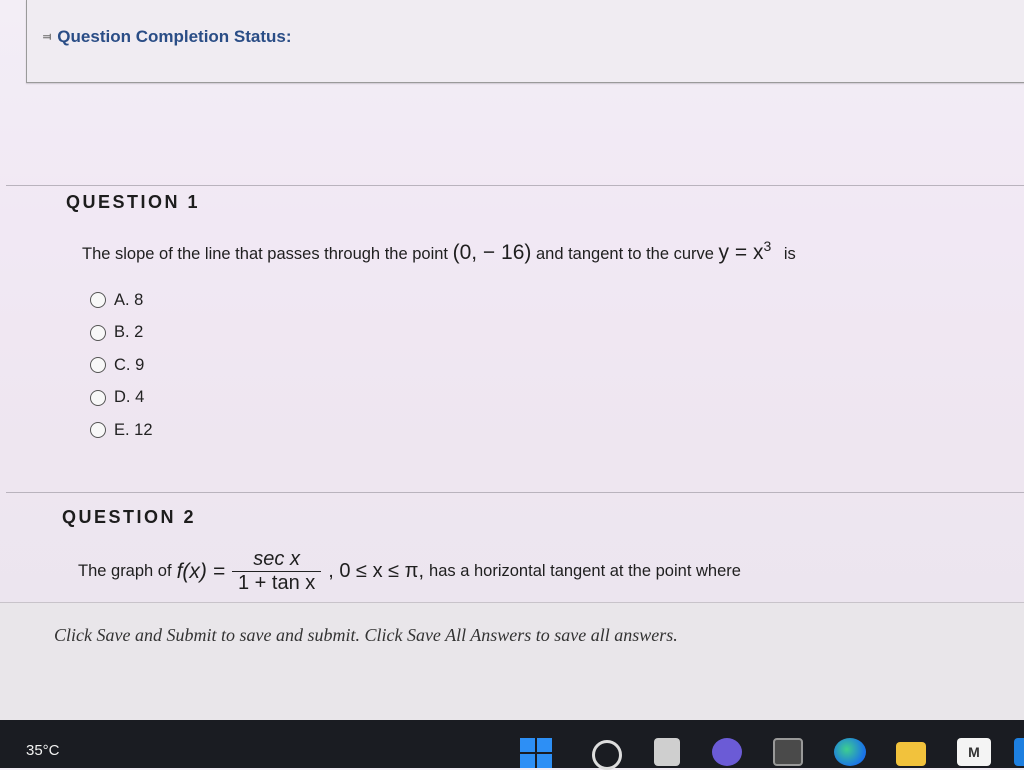 This screenshot has width=1024, height=770. Describe the element at coordinates (129, 517) in the screenshot. I see `question-2-heading: QUESTION 2` at that location.